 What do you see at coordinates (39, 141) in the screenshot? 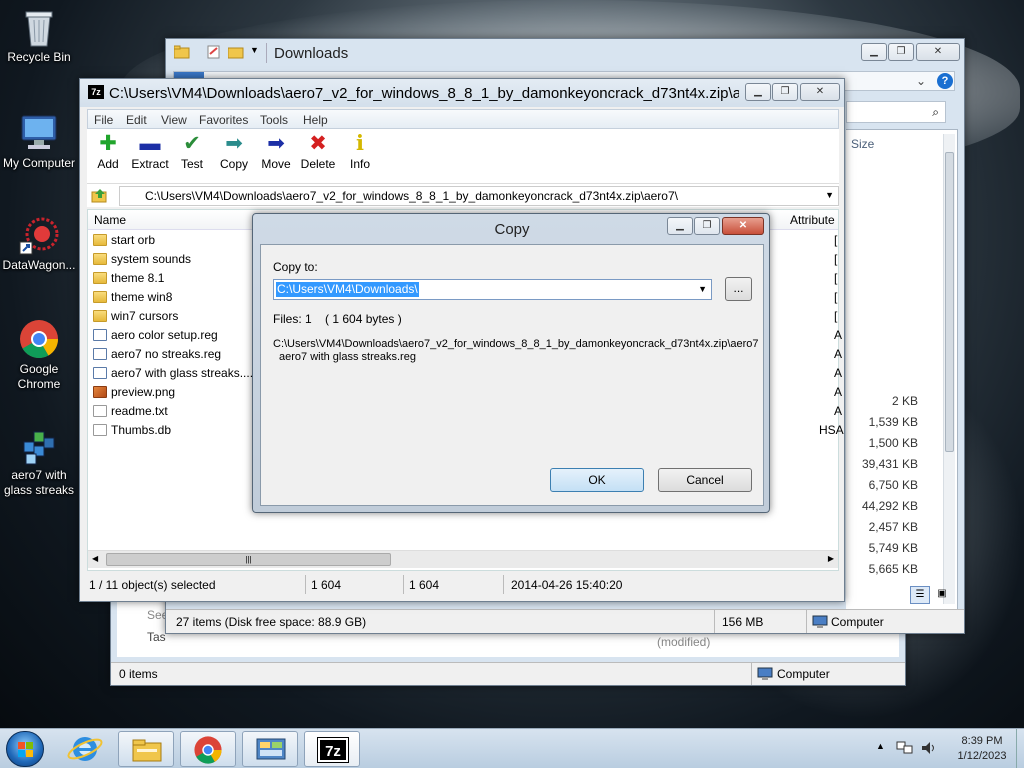
I see `desktop-icon-my-computer: My Computer` at bounding box center [39, 141].